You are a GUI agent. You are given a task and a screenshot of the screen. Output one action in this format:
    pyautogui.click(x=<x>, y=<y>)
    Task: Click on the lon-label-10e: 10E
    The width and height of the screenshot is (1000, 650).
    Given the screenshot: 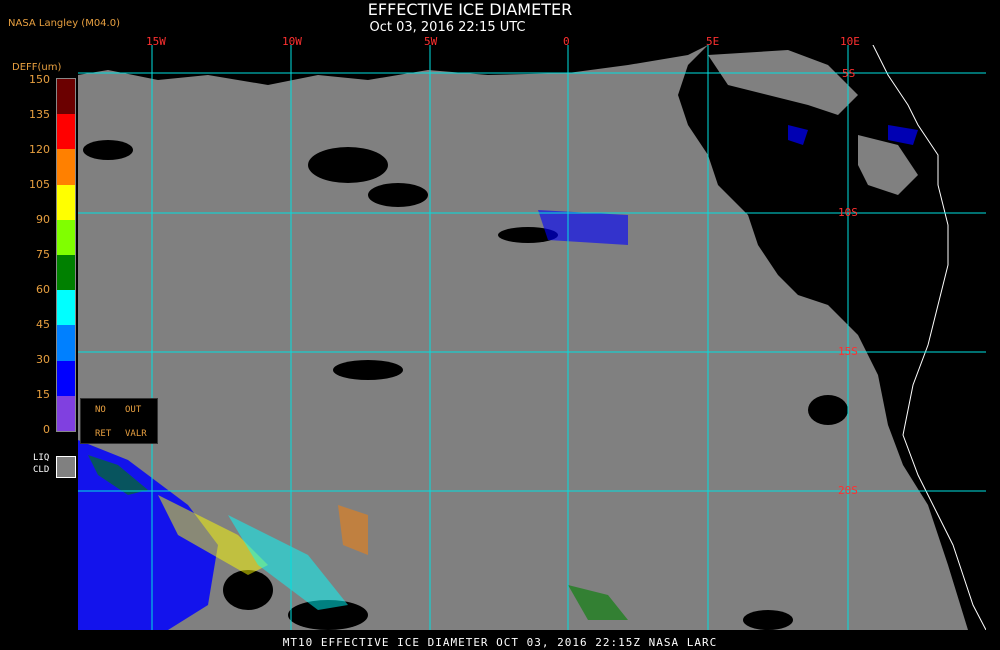 What is the action you would take?
    pyautogui.click(x=850, y=41)
    